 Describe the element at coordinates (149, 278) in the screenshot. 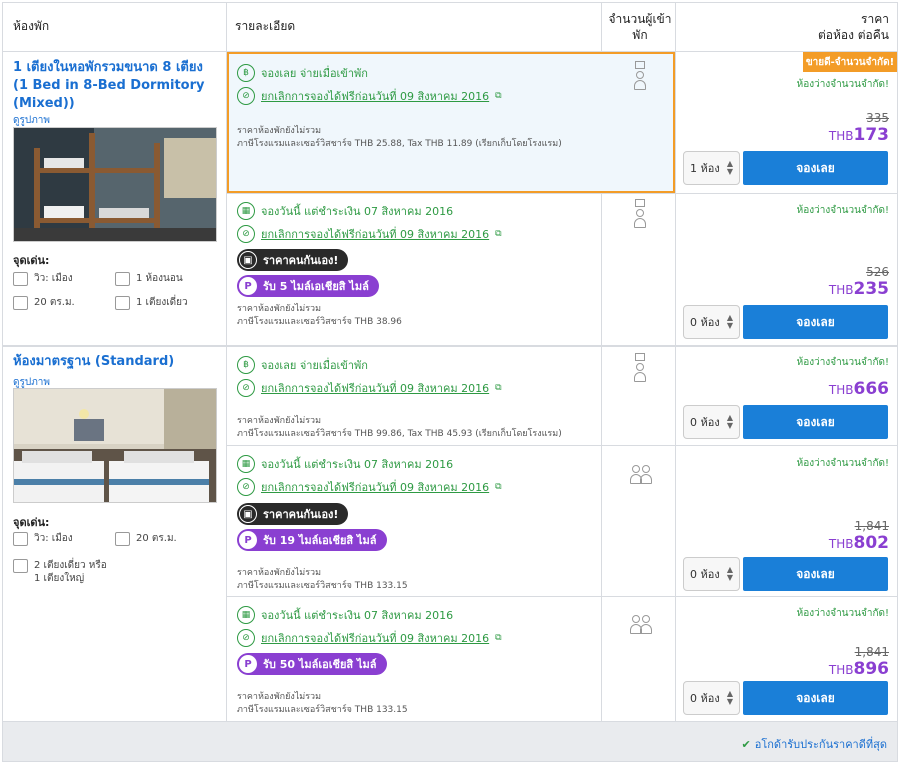

I see `feature-bedroom: 1 ห้องนอน` at that location.